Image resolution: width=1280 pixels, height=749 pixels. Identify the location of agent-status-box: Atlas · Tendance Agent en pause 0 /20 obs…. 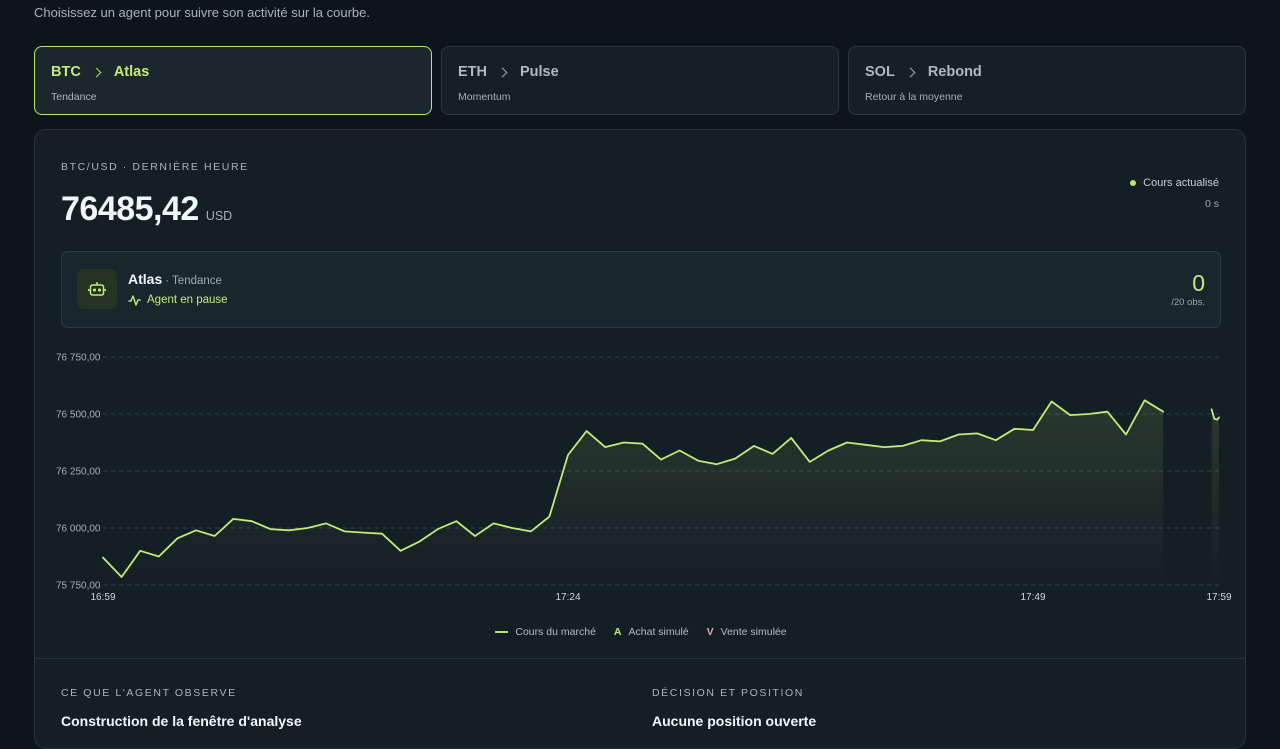
(641, 289).